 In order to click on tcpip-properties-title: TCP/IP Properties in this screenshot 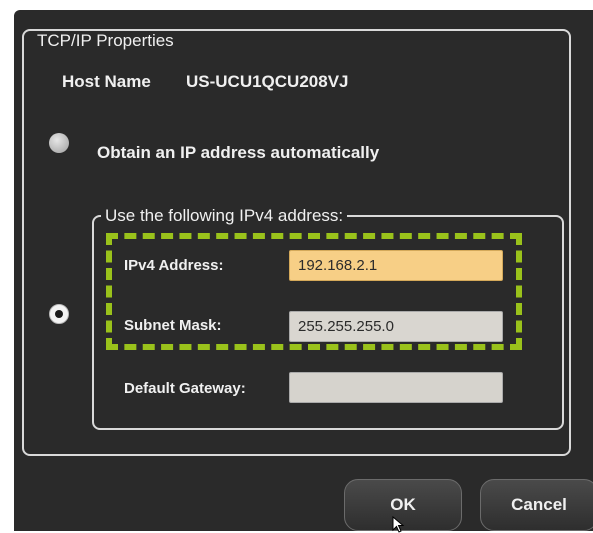, I will do `click(105, 41)`.